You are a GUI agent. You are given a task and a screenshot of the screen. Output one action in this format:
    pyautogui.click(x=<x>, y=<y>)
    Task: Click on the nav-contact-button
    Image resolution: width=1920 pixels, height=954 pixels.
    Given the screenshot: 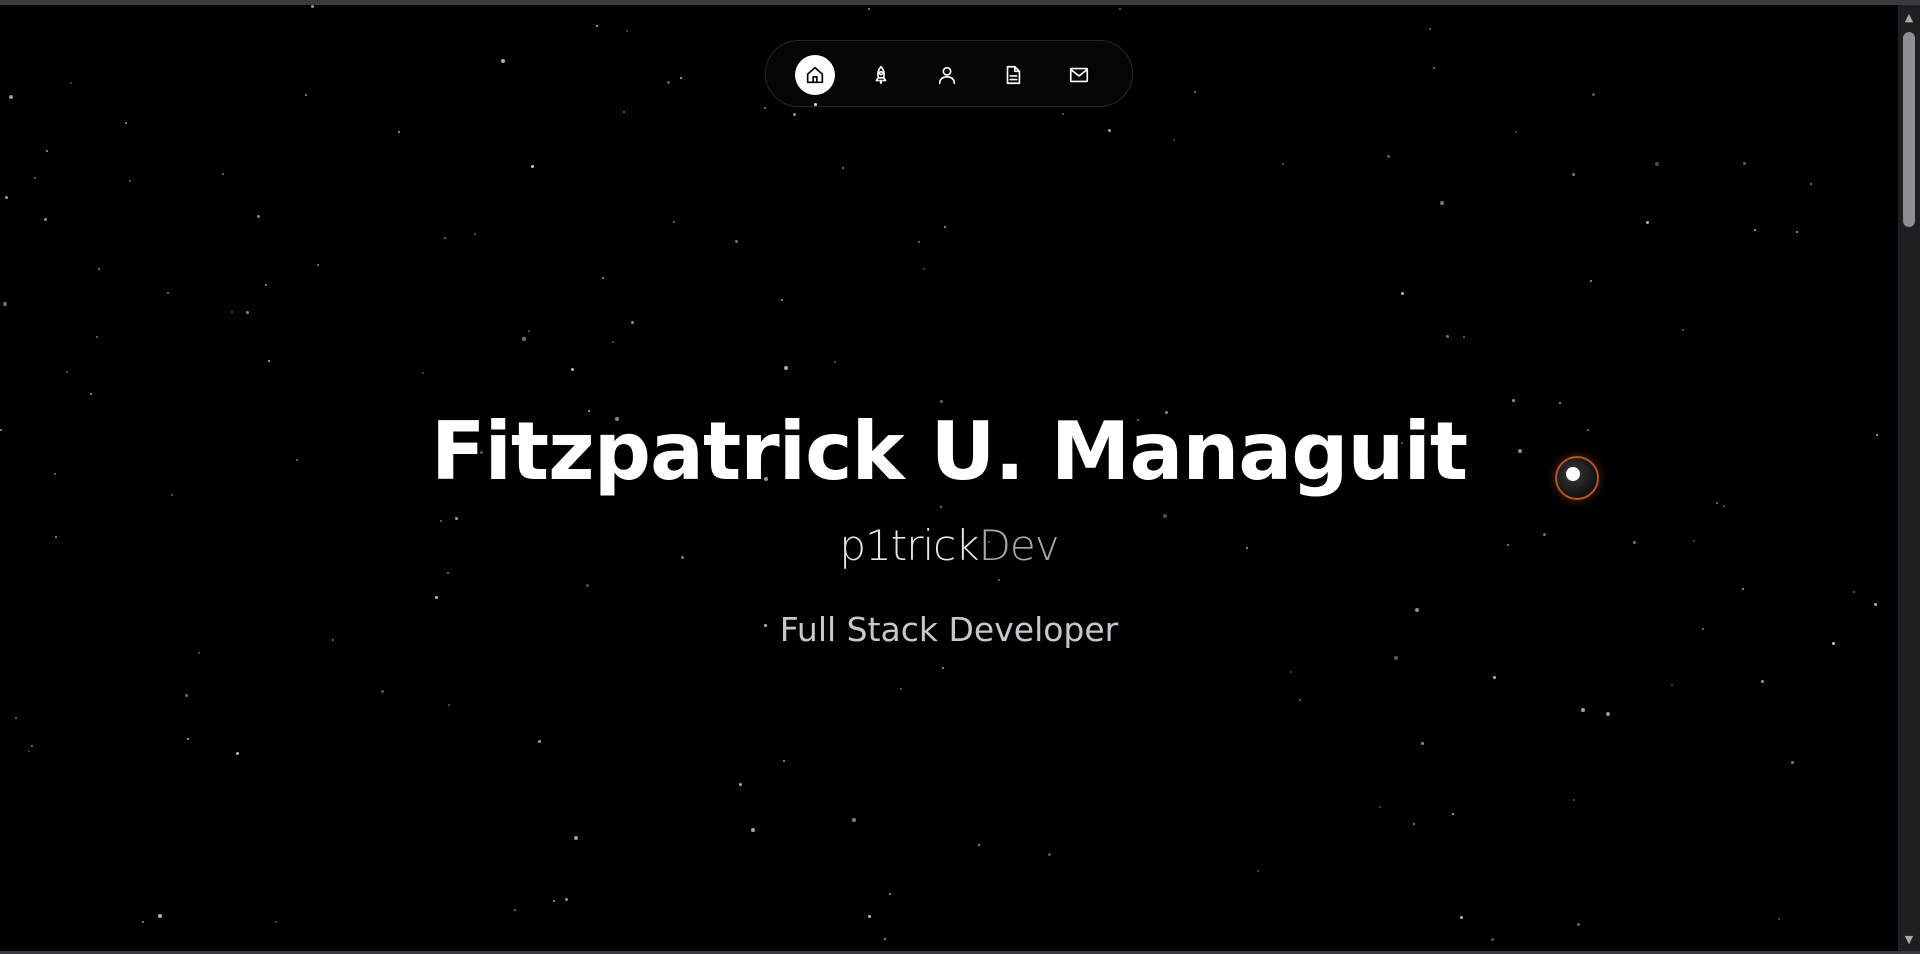 What is the action you would take?
    pyautogui.click(x=1079, y=75)
    